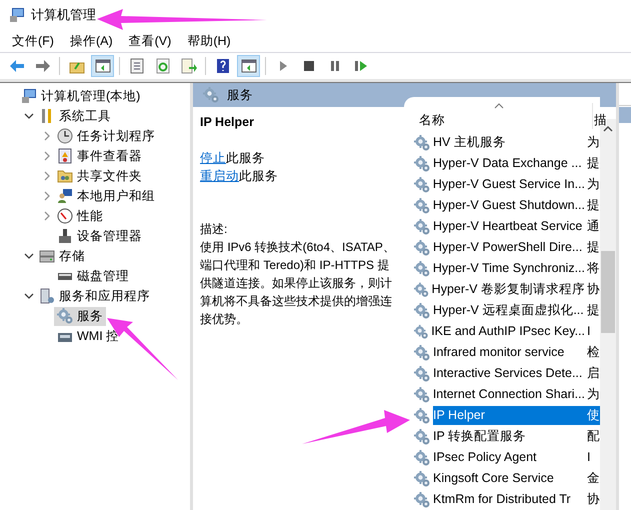  I want to click on service-name-cell: Infrared monitor service, so click(510, 352).